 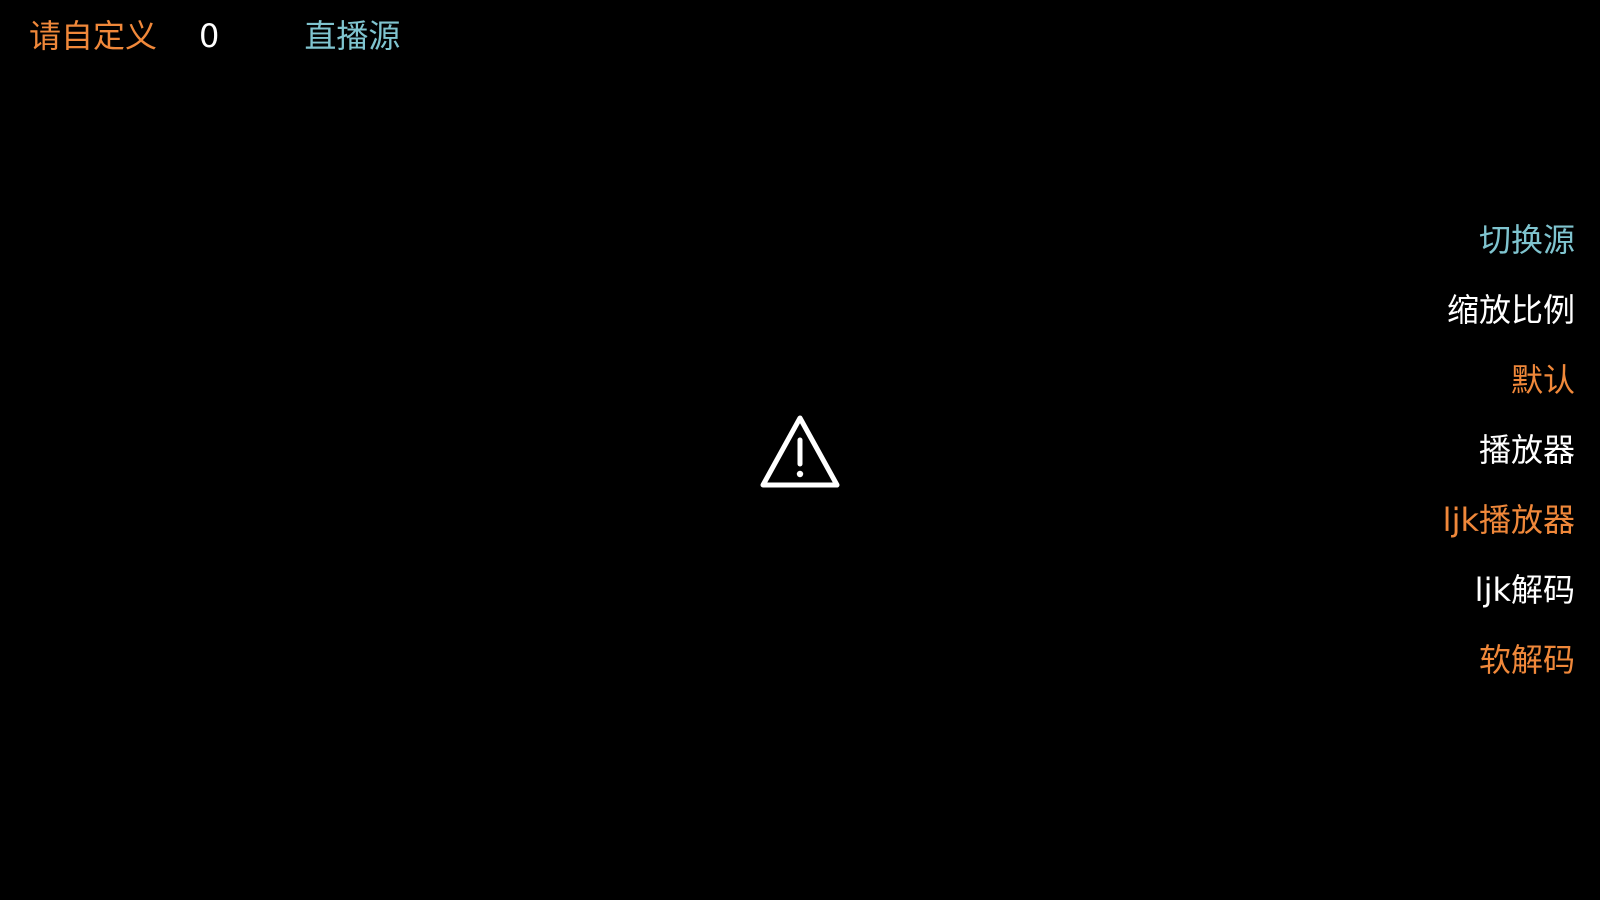 I want to click on channel-number: 0, so click(x=209, y=36).